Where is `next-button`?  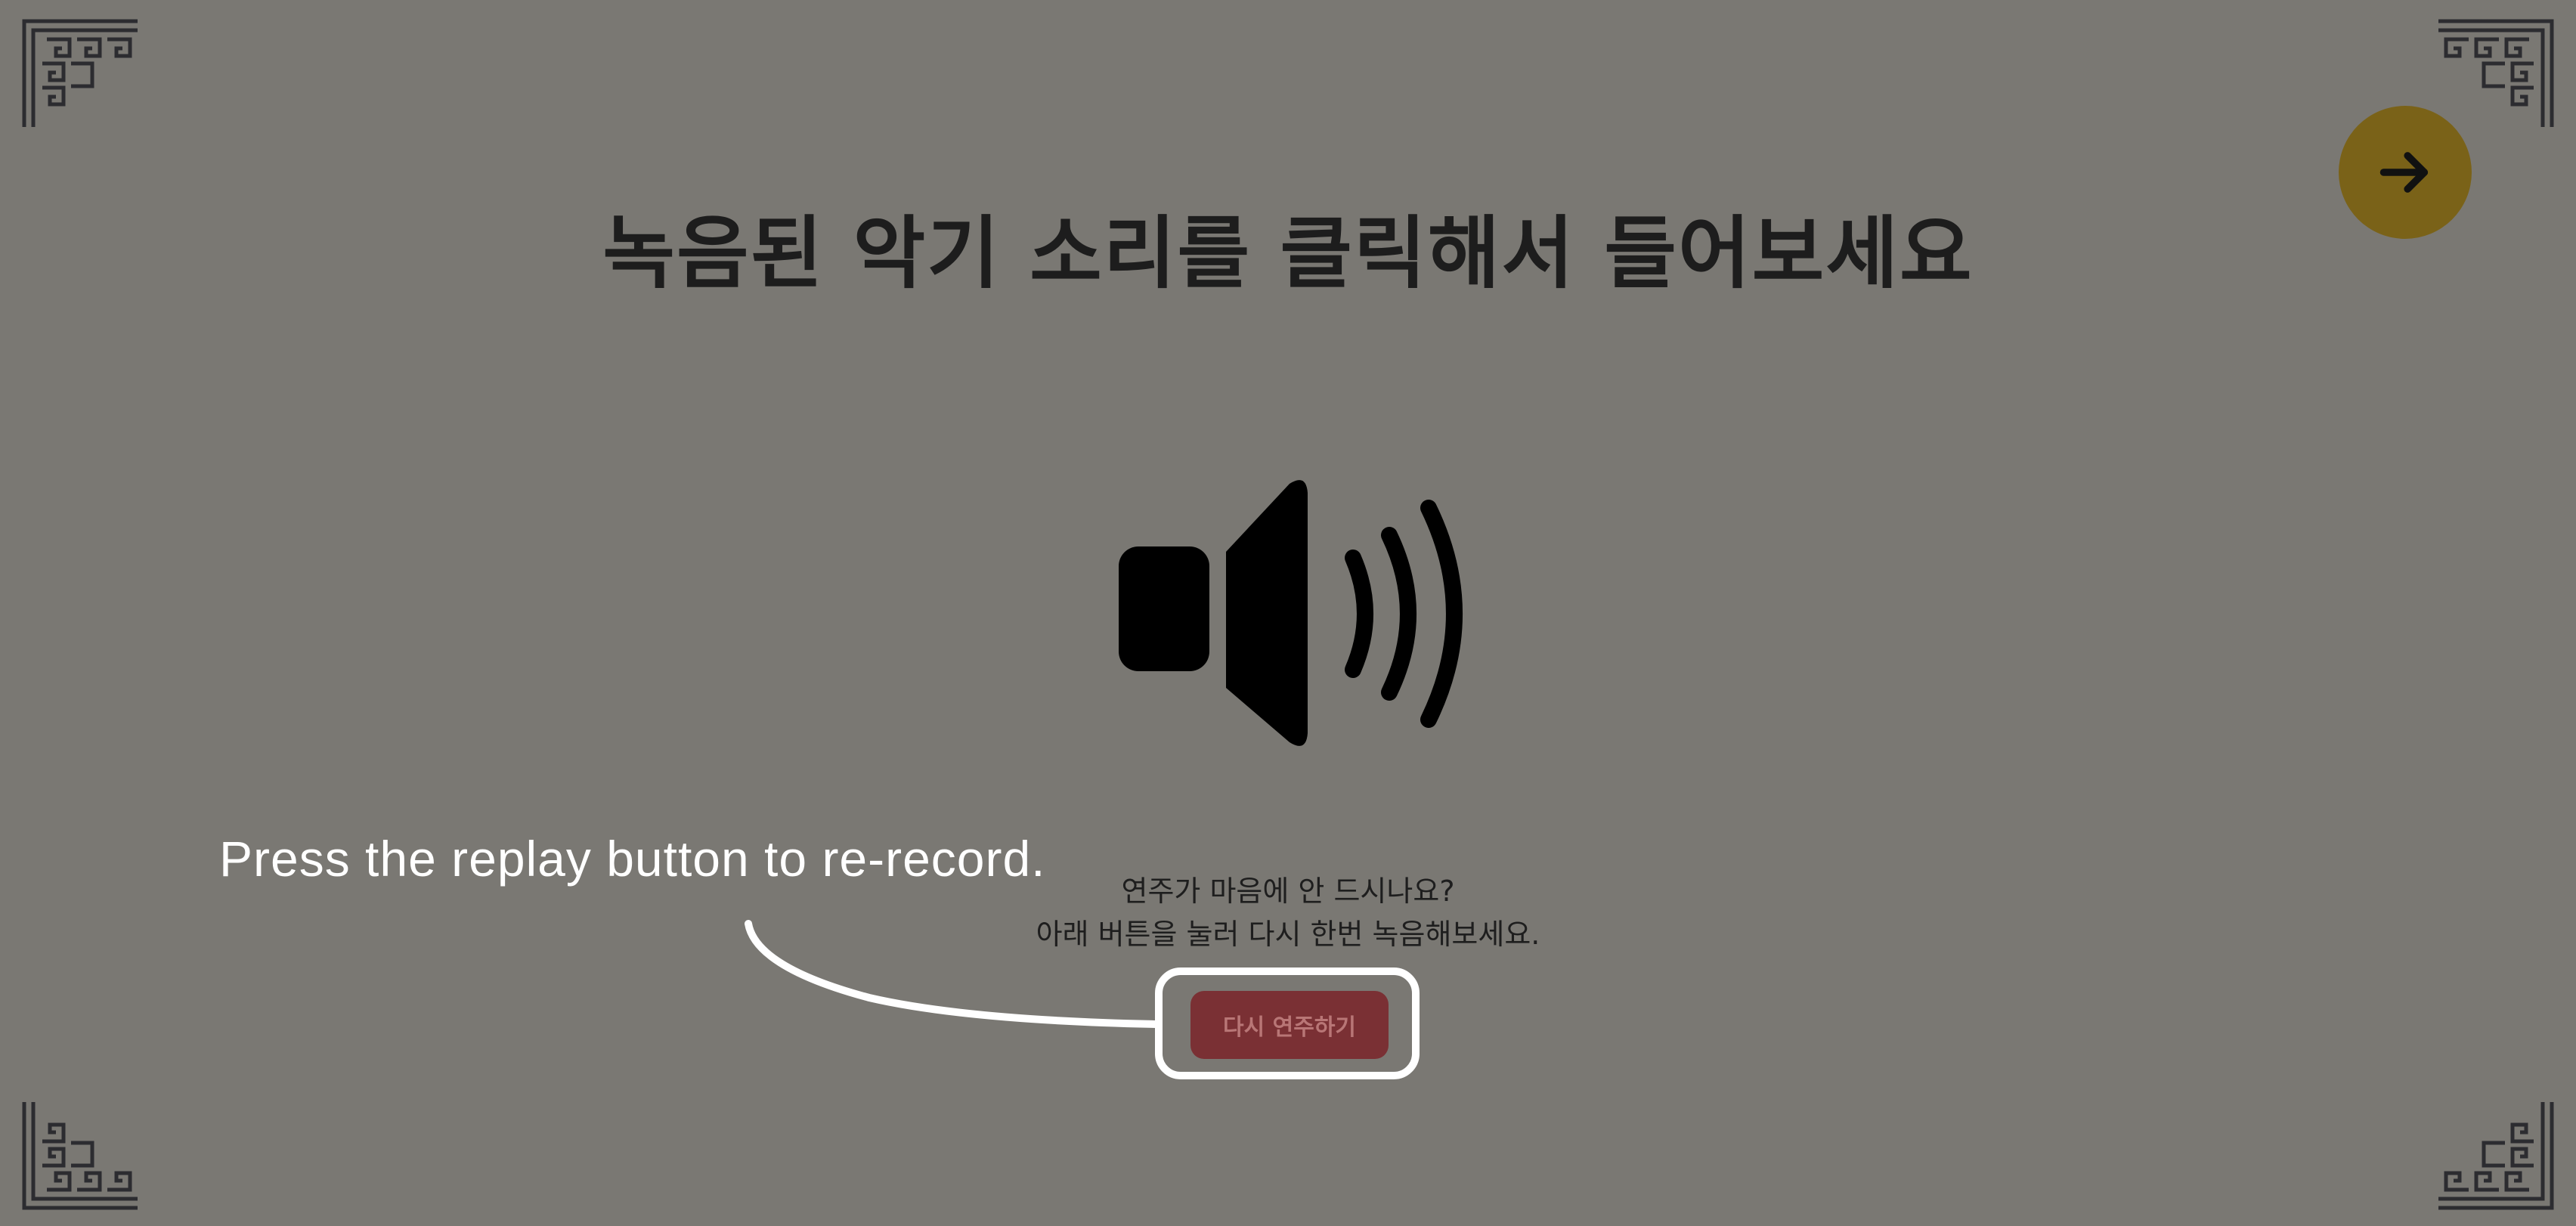
next-button is located at coordinates (2405, 172).